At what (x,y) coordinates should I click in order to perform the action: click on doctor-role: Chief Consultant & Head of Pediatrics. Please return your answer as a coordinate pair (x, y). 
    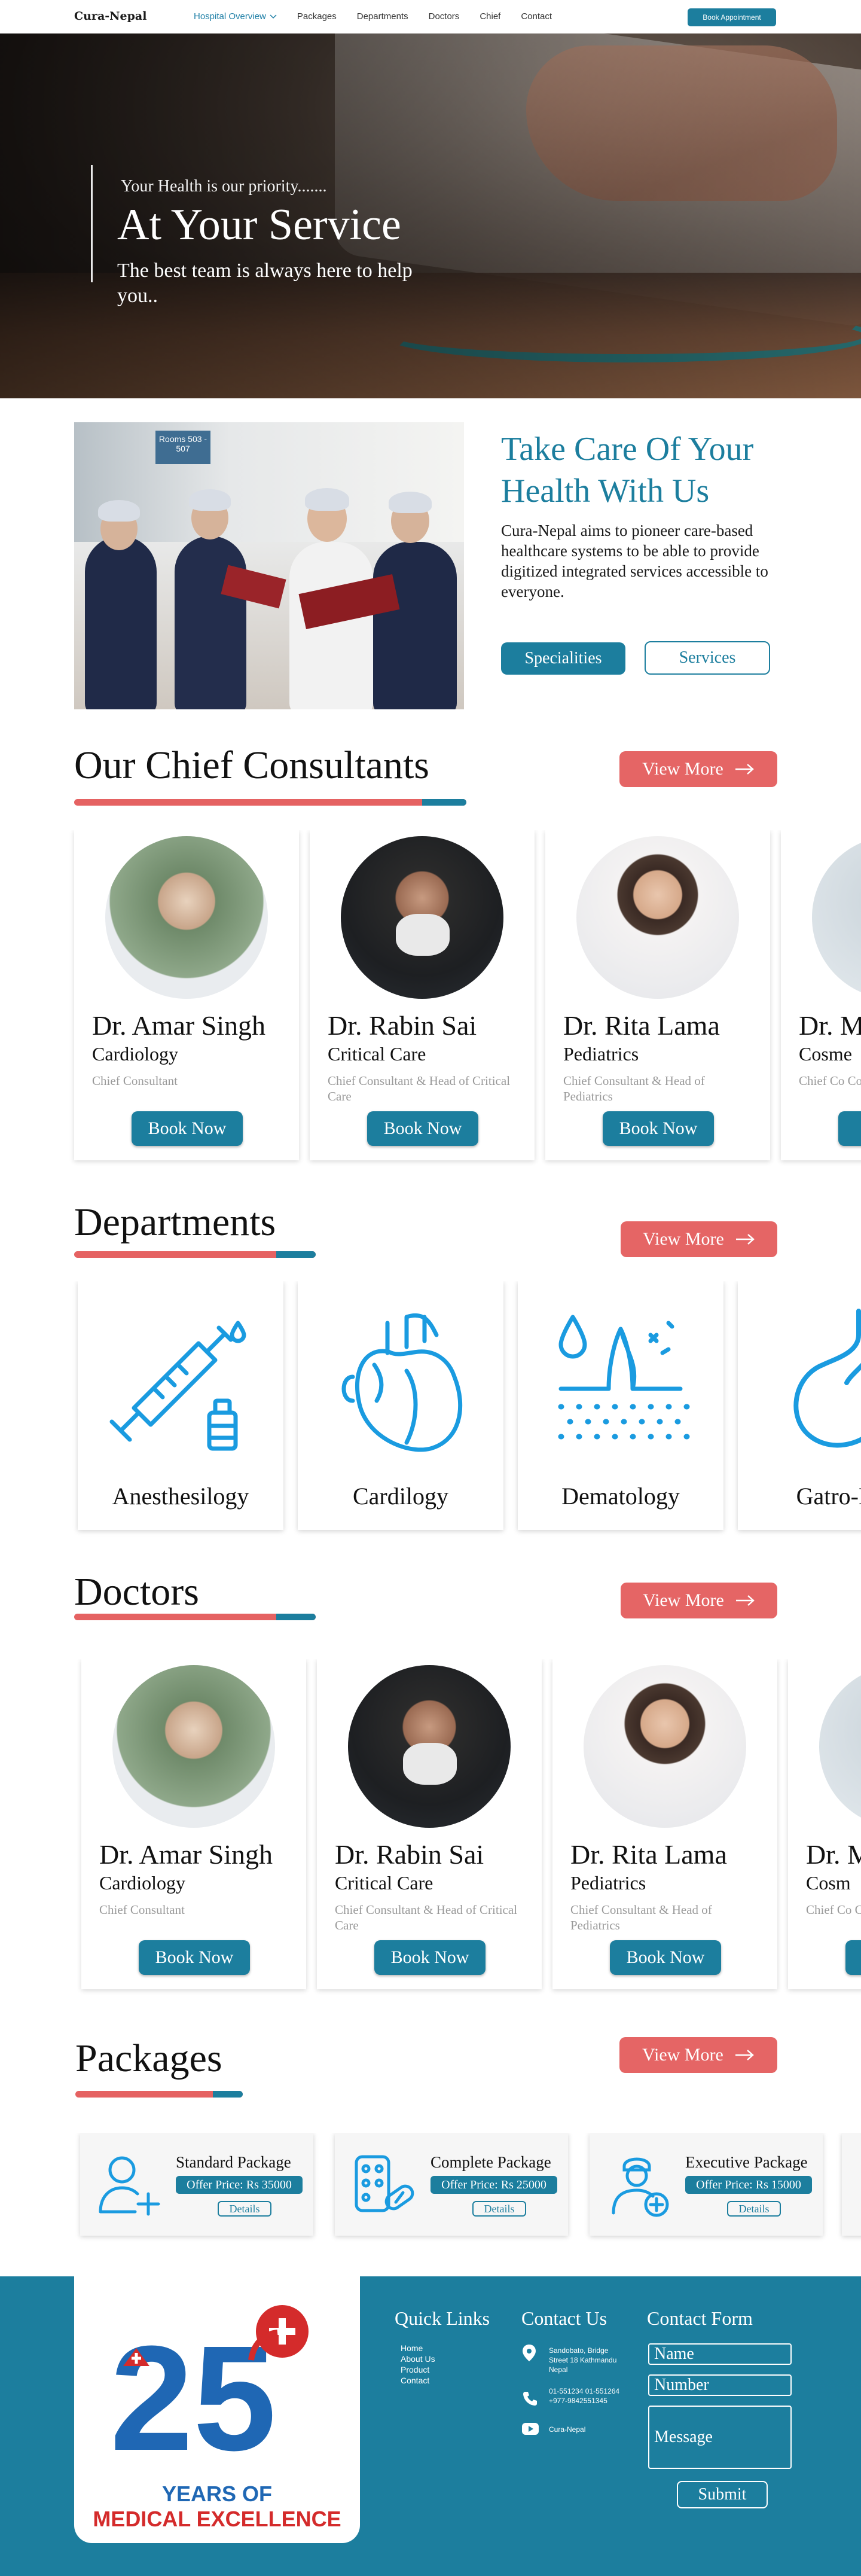
    Looking at the image, I should click on (634, 1088).